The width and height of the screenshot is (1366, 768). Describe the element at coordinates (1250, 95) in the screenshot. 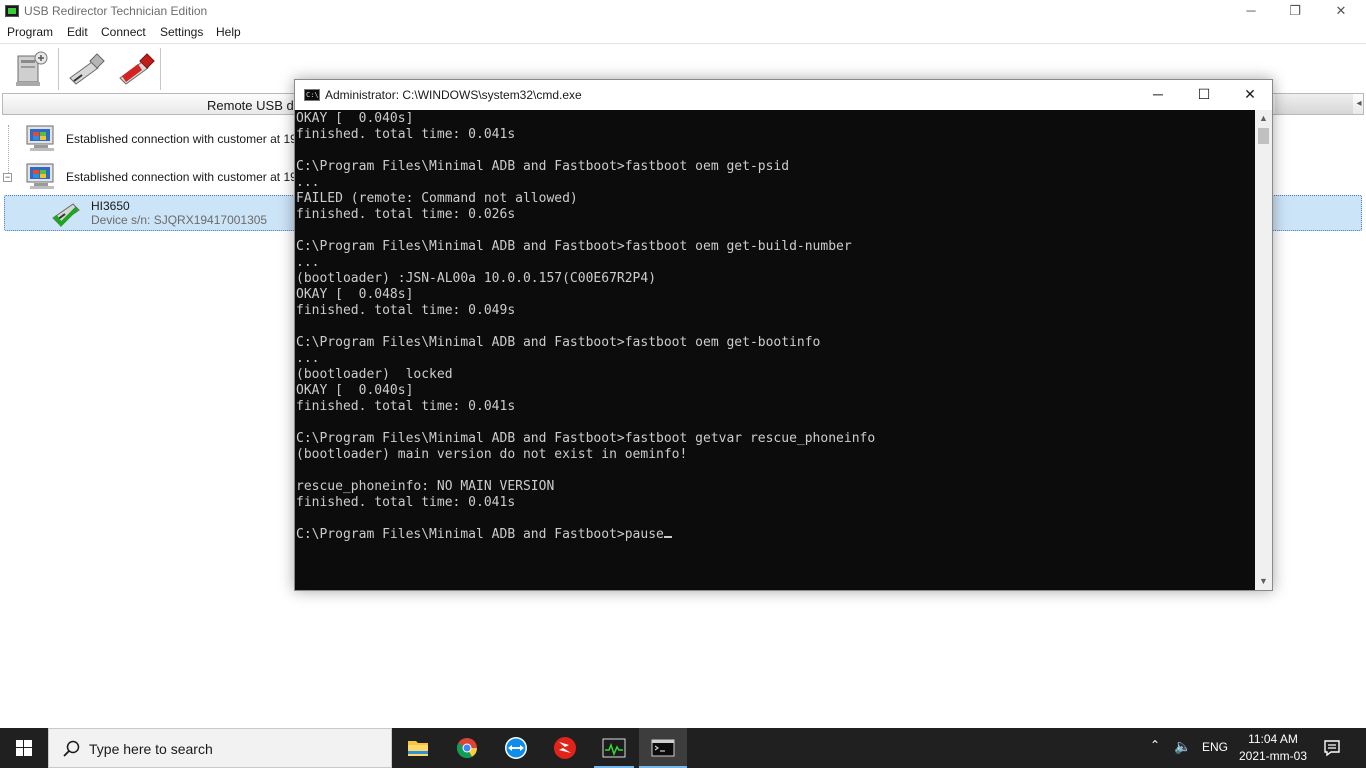

I see `cmd-close-button: ✕` at that location.